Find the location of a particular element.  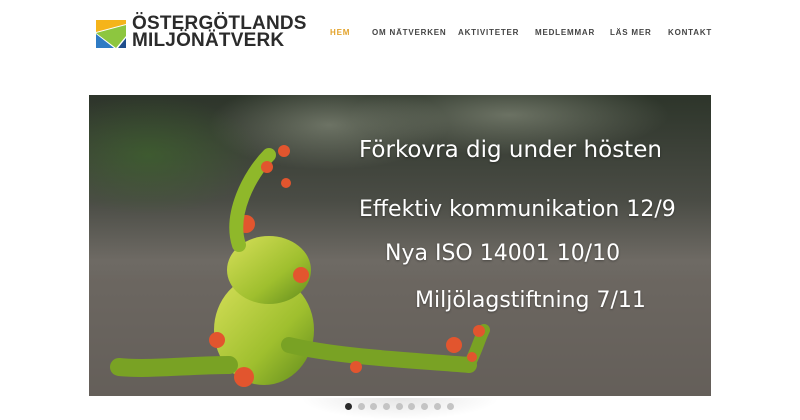

nav-item-medlemmar: MEDLEMMAR is located at coordinates (565, 32).